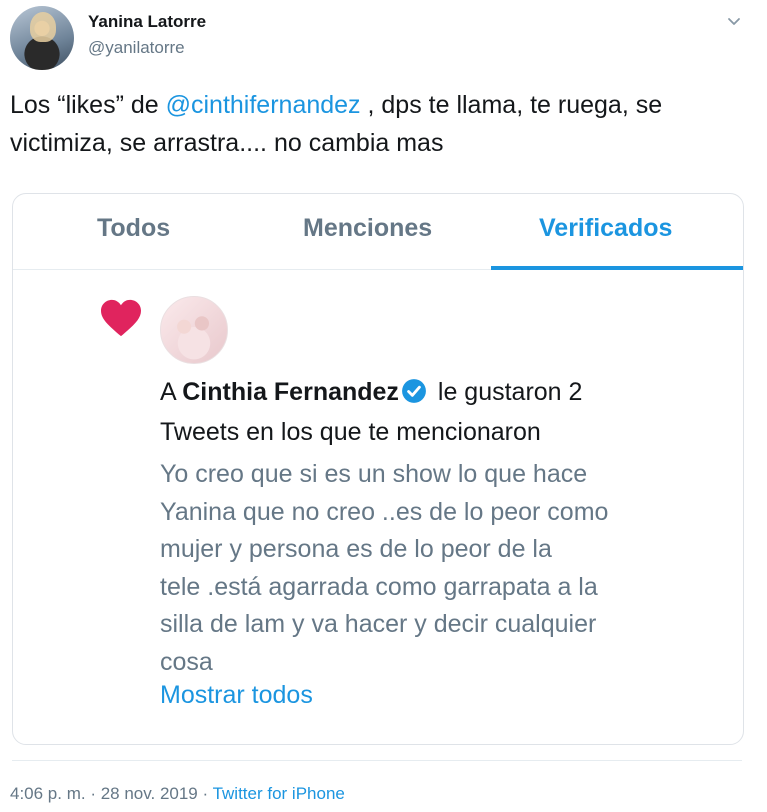 The width and height of the screenshot is (767, 812). Describe the element at coordinates (734, 21) in the screenshot. I see `chevron-down-icon` at that location.